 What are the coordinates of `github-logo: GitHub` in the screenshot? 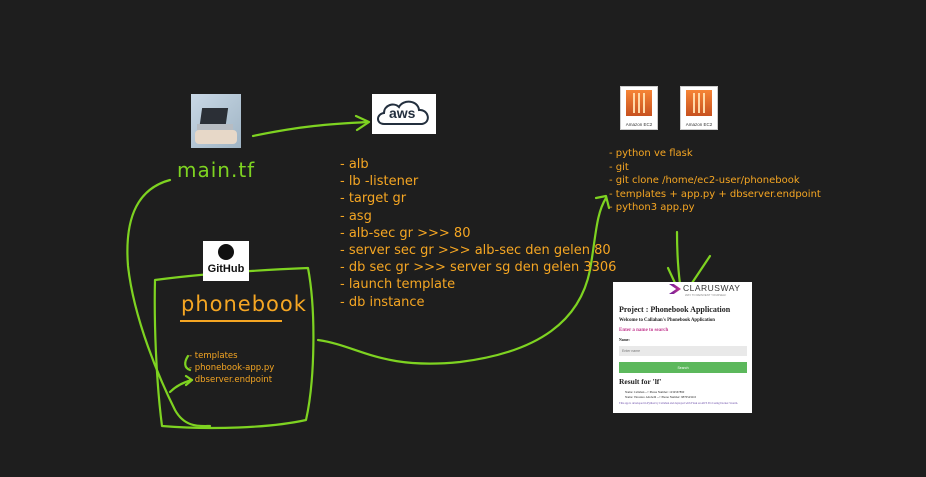 It's located at (226, 261).